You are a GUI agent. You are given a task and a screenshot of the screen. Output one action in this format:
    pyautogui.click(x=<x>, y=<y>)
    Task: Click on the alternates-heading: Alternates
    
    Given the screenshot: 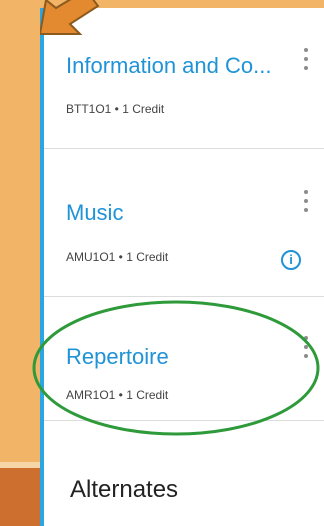 What is the action you would take?
    pyautogui.click(x=124, y=489)
    